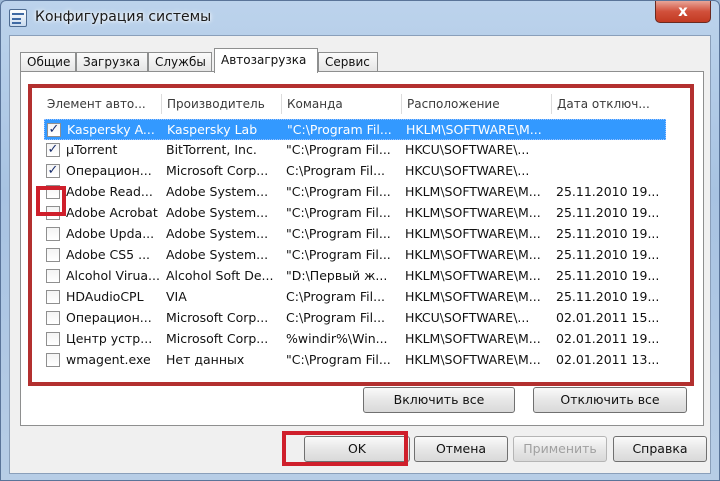 Image resolution: width=720 pixels, height=481 pixels. I want to click on checkbox-highlight-annotation, so click(51, 201).